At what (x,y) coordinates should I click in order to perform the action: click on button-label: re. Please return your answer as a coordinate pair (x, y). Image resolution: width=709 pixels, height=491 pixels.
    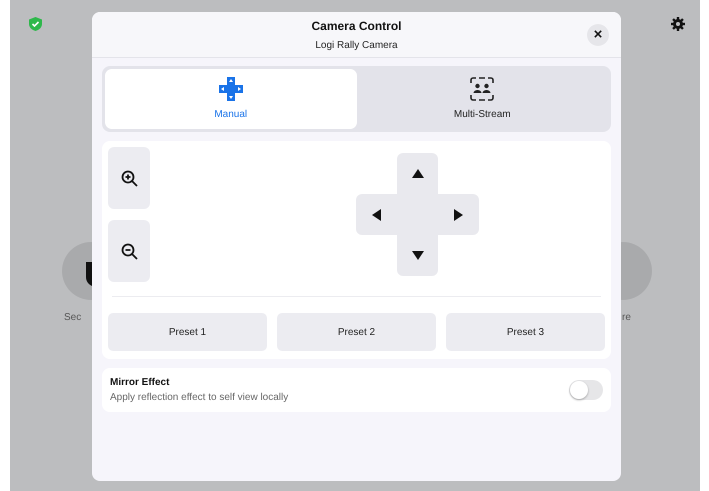
    Looking at the image, I should click on (626, 318).